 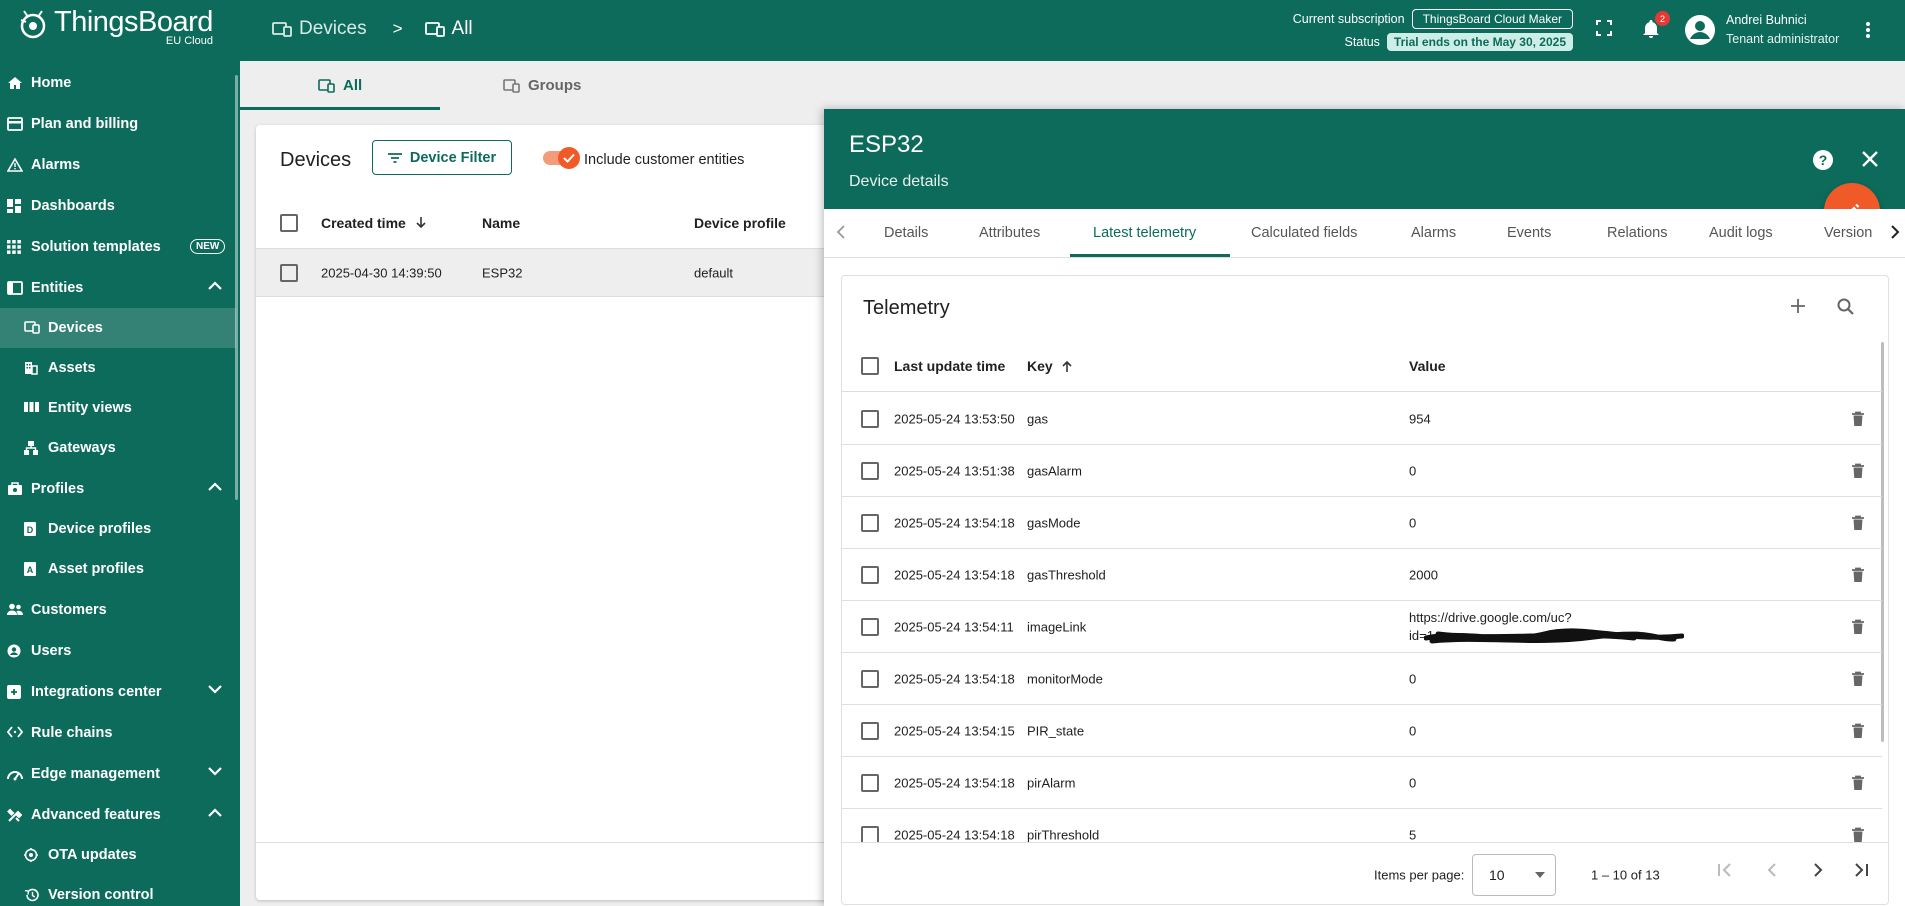 What do you see at coordinates (1362, 575) in the screenshot?
I see `table-row: 2025-05-24 13:54:18 gasThreshold 2000` at bounding box center [1362, 575].